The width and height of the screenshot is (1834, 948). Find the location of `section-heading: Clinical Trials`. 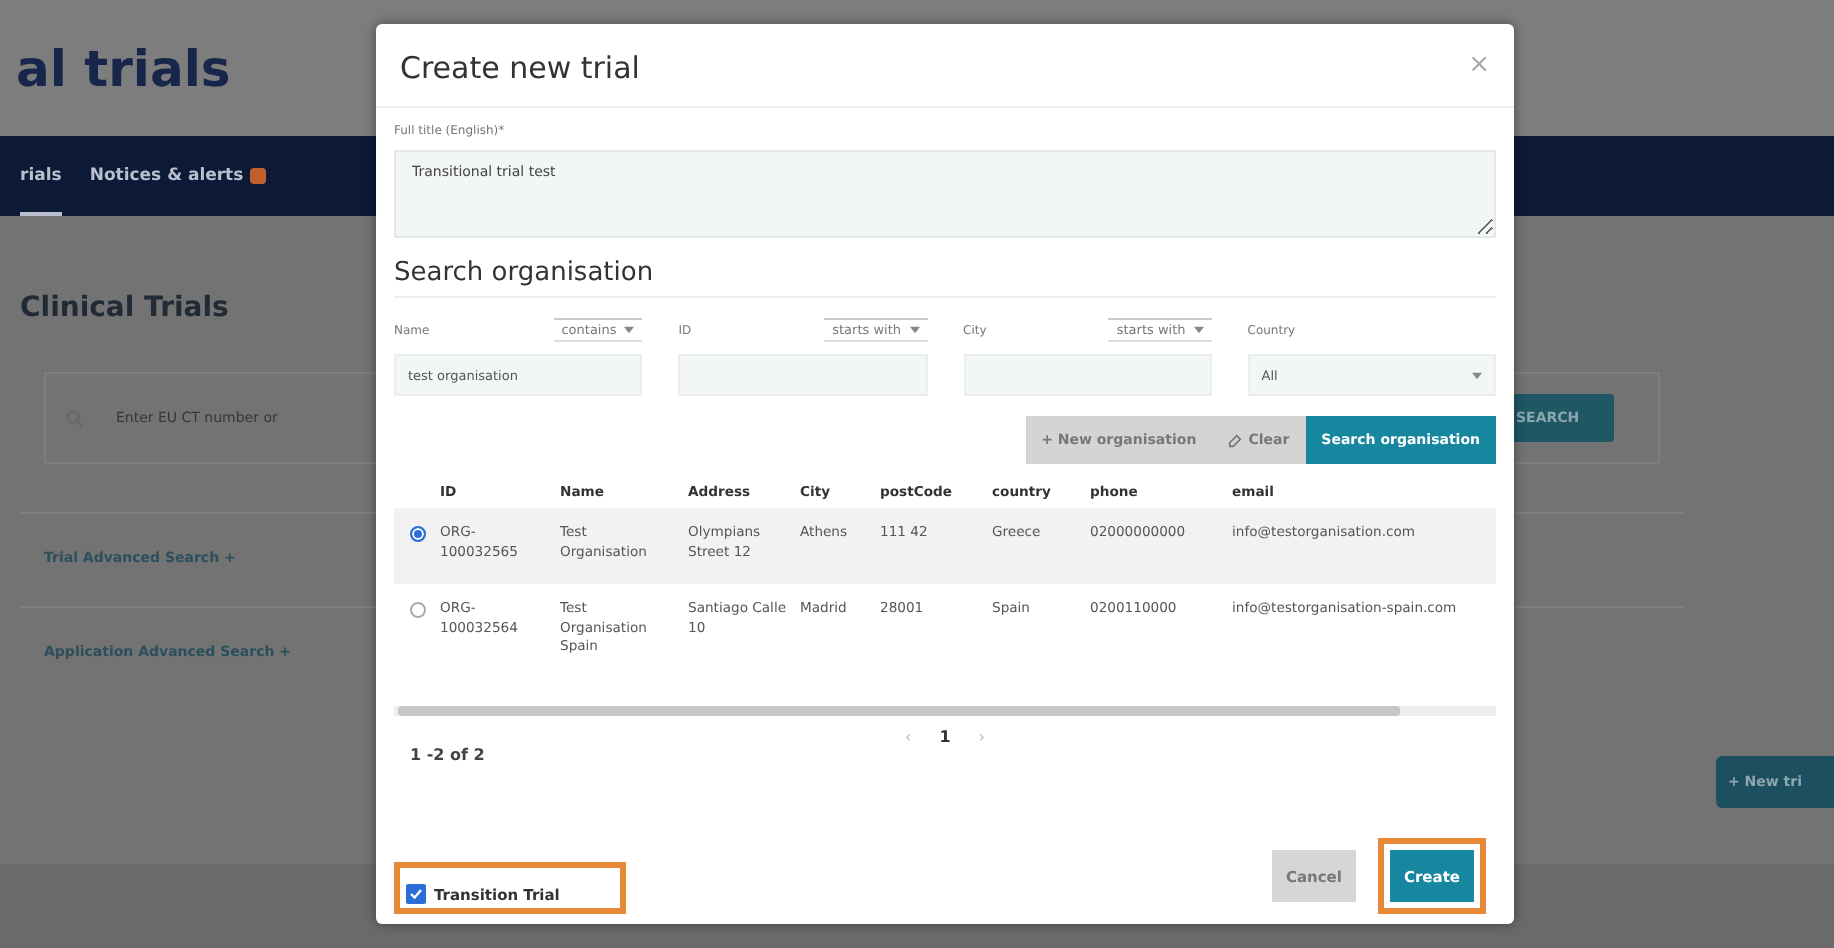

section-heading: Clinical Trials is located at coordinates (125, 308).